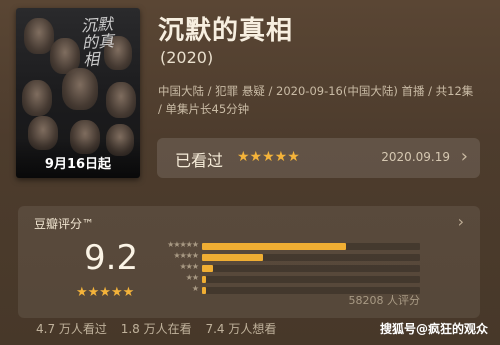  I want to click on poster-date-label: 9月16日起, so click(78, 164).